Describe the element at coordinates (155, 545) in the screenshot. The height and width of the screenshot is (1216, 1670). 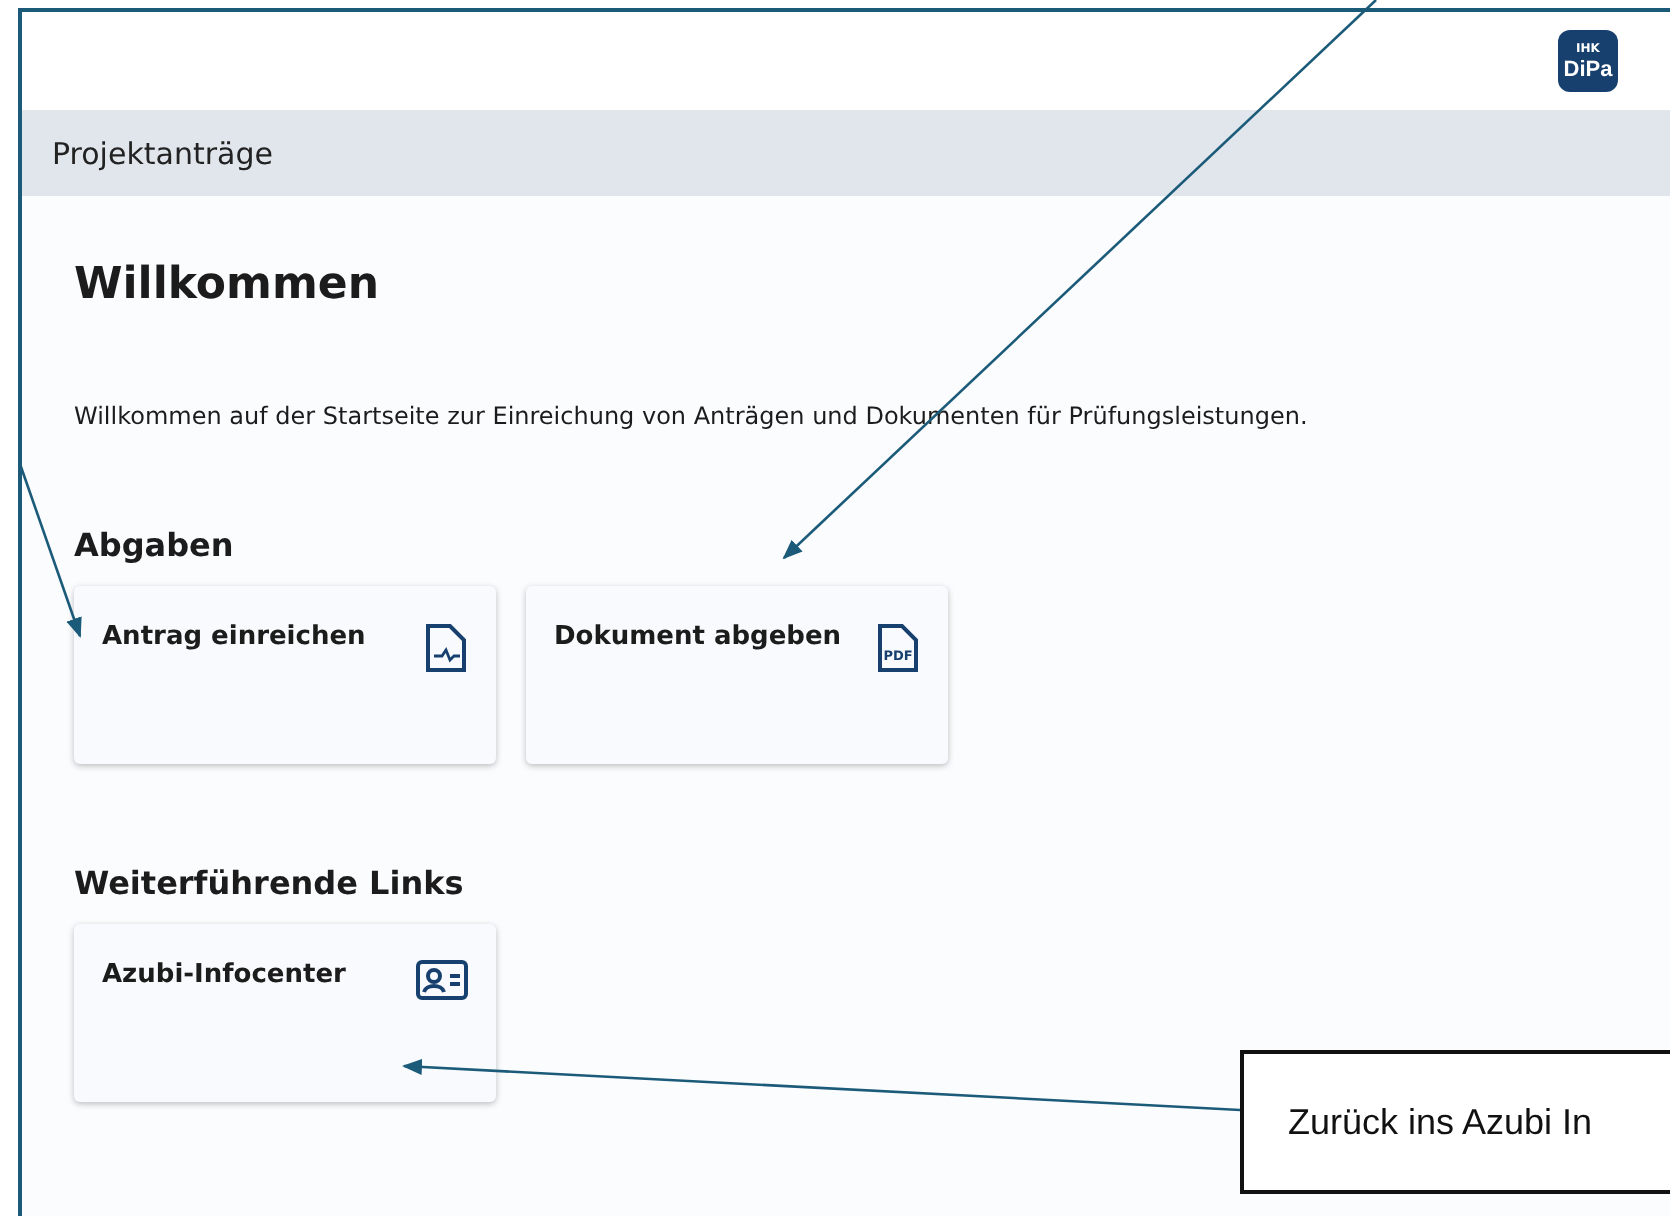
I see `section-title: Abgaben` at that location.